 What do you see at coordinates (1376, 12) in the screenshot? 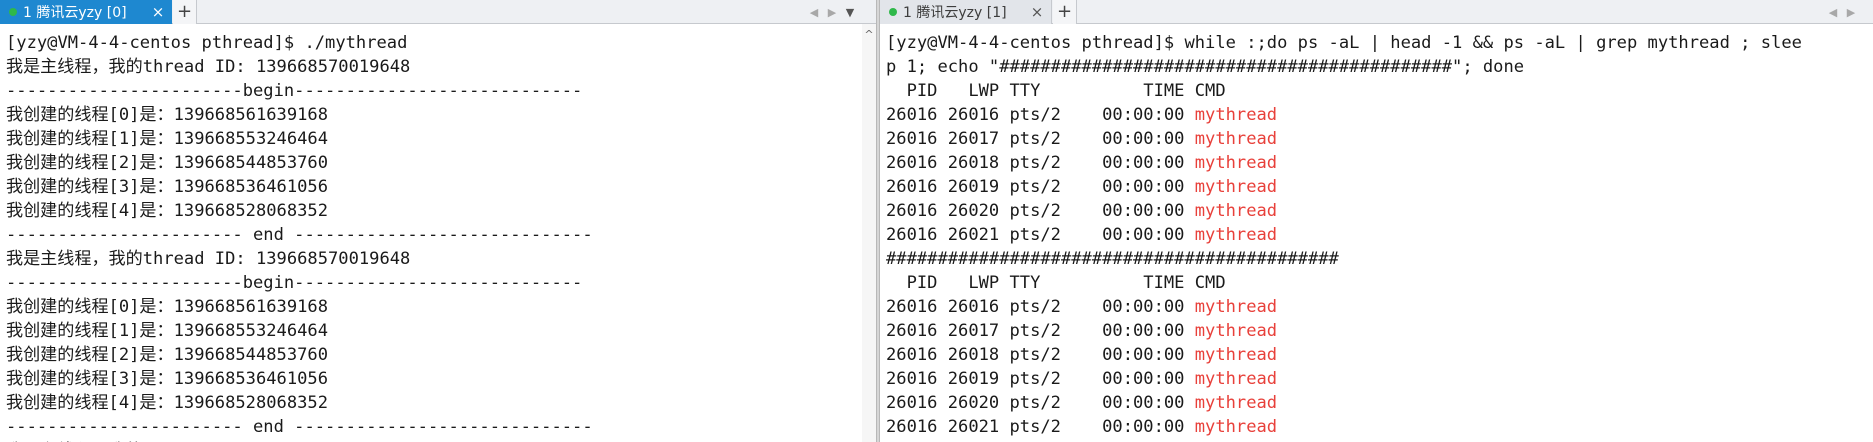
I see `tab-bar-right: 1 腾讯云yzy [1] × + ◀ ▶` at bounding box center [1376, 12].